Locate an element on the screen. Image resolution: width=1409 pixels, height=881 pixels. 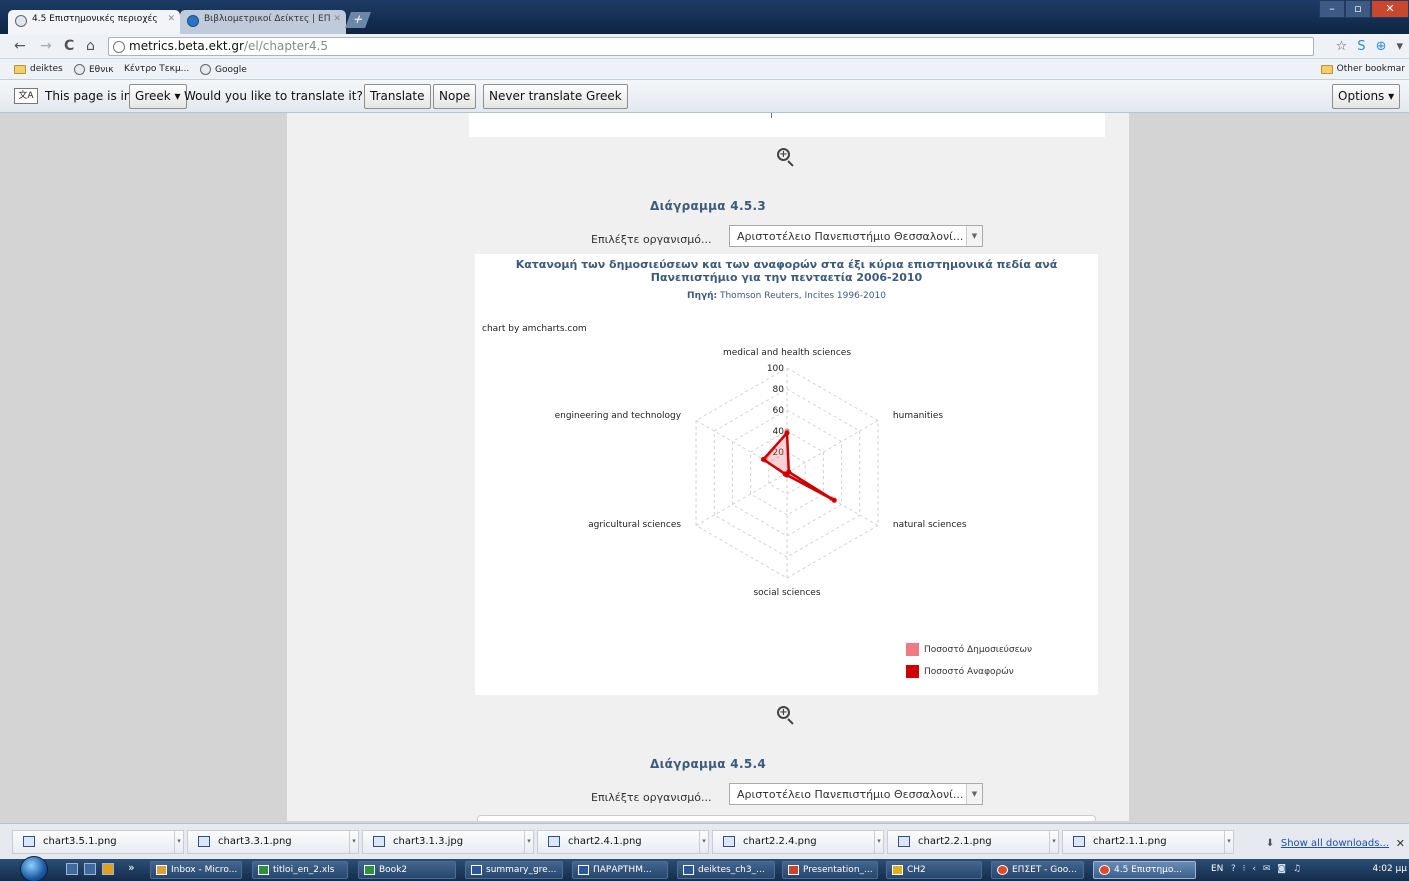
tab-active: 4.5 Επιστημονικές περιοχές ✕ is located at coordinates (94, 22).